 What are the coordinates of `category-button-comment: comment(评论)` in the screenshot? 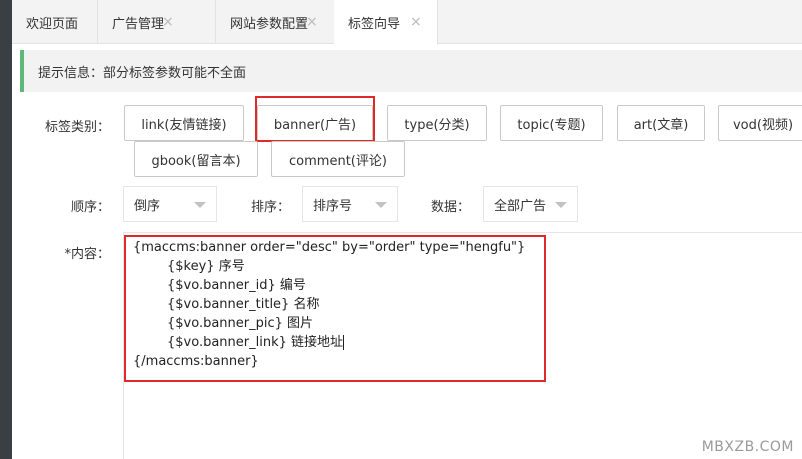 It's located at (338, 159).